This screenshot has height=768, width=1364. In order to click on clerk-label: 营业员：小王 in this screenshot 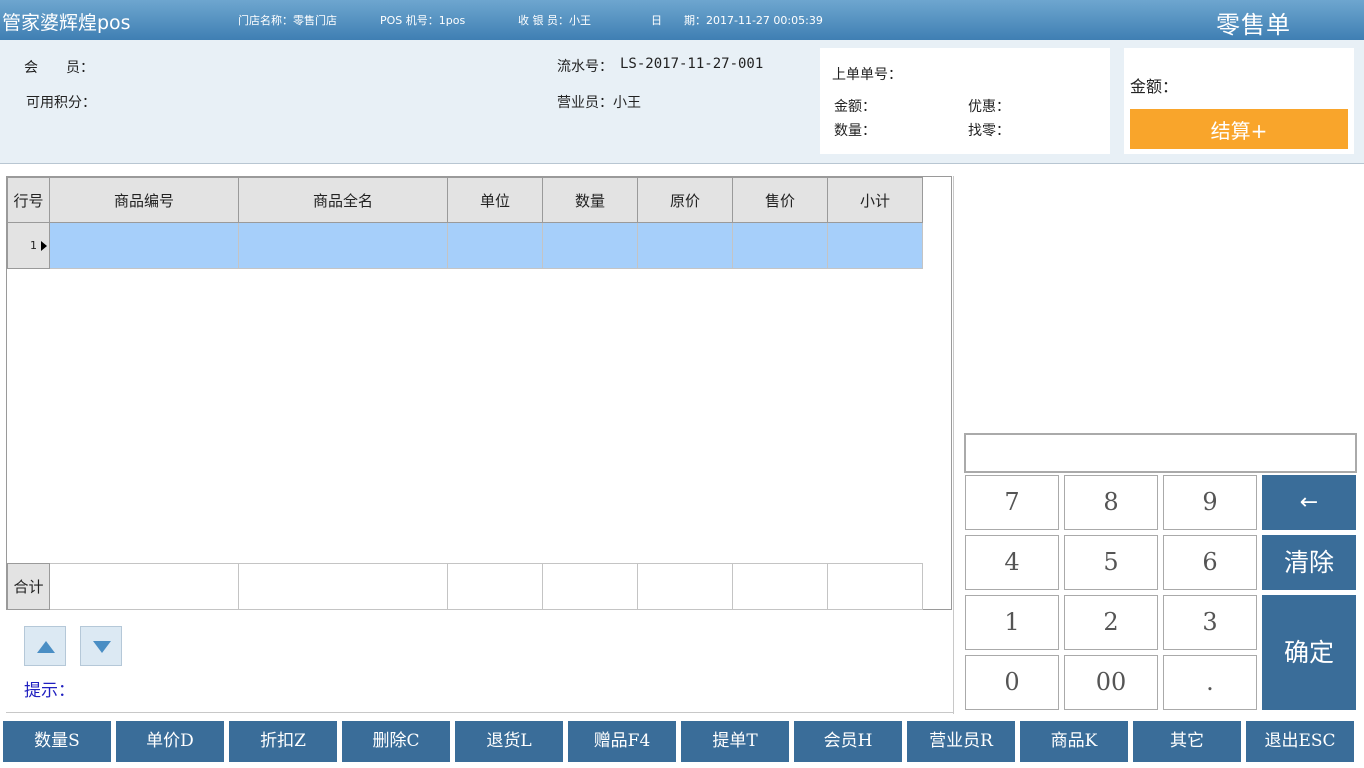, I will do `click(599, 103)`.